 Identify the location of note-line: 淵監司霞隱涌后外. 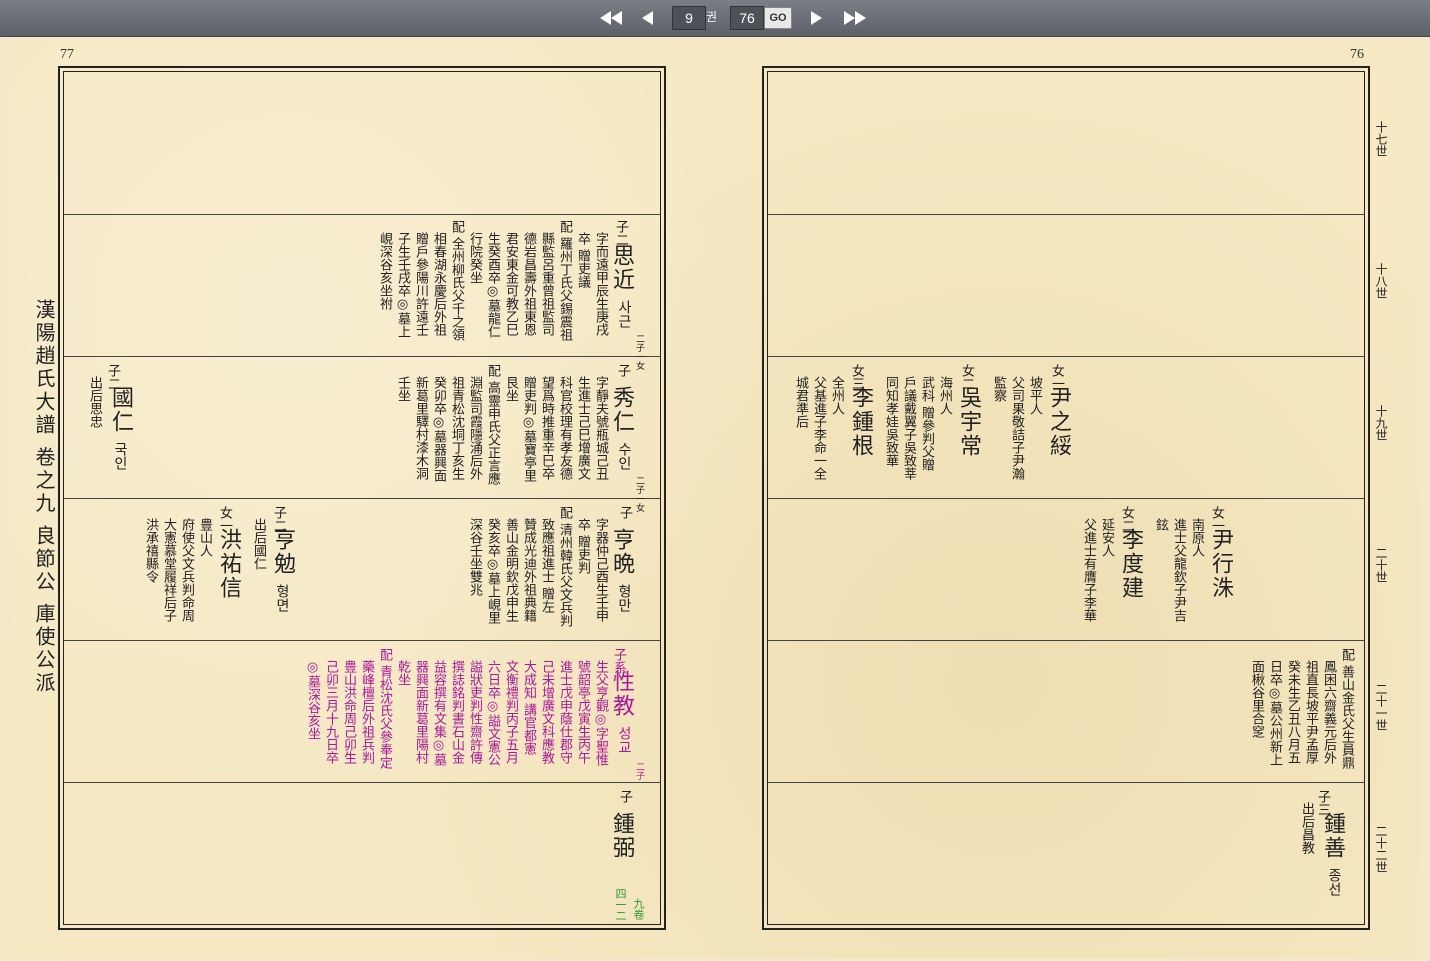
(474, 428).